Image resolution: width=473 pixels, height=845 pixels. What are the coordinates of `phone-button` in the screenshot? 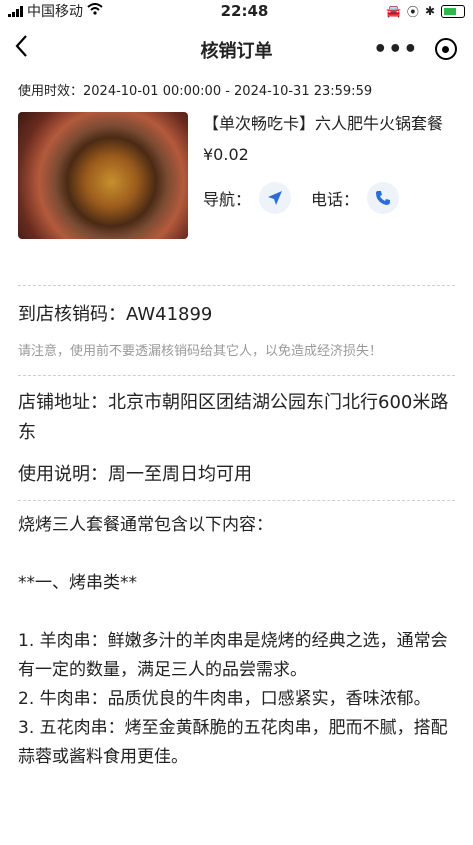 It's located at (383, 198).